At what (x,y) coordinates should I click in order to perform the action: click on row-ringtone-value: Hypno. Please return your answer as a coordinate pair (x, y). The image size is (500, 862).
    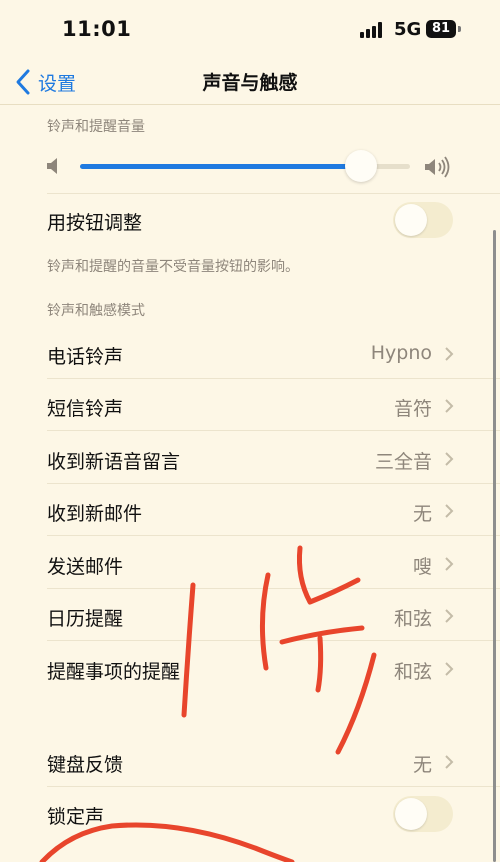
    Looking at the image, I should click on (401, 353).